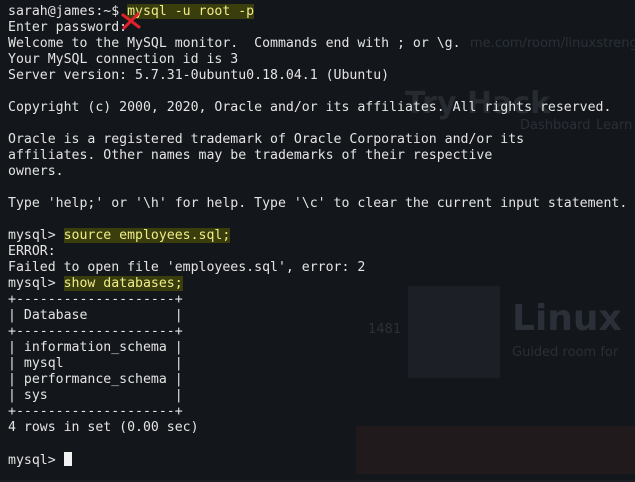 The image size is (635, 482). What do you see at coordinates (321, 252) in the screenshot?
I see `terminal-line: ERROR:` at bounding box center [321, 252].